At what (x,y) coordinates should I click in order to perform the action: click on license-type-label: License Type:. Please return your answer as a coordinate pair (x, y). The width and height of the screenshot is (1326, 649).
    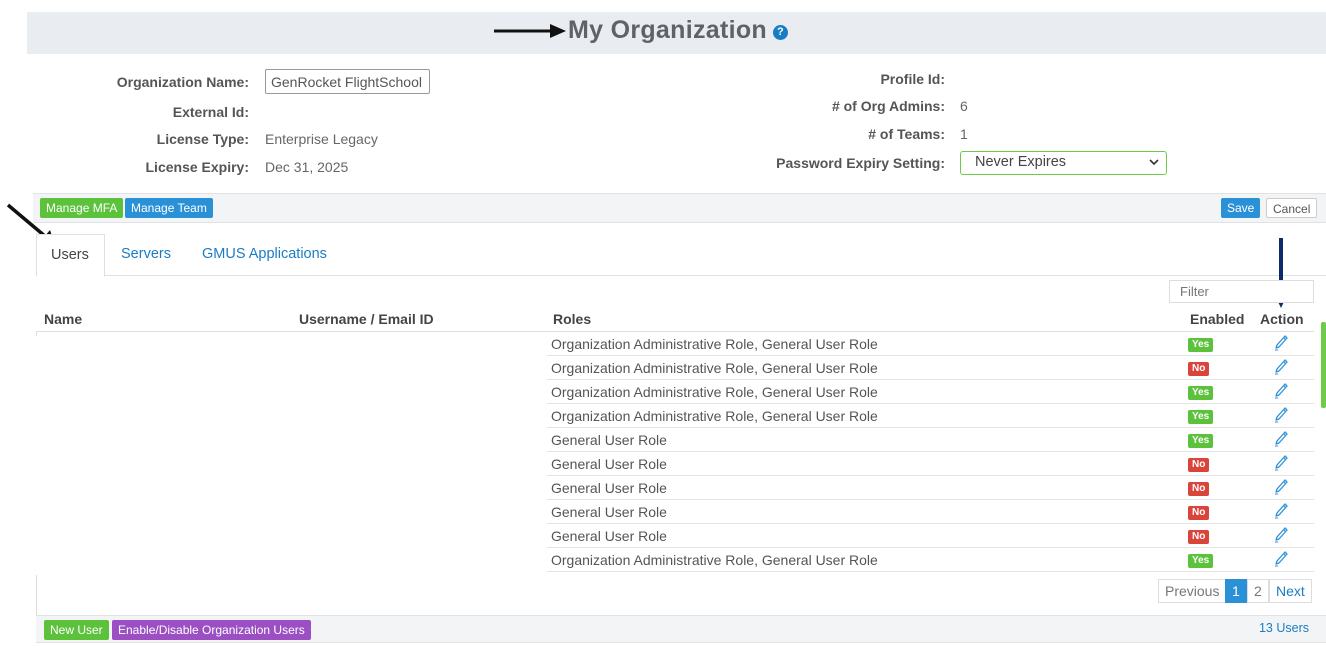
    Looking at the image, I should click on (202, 139).